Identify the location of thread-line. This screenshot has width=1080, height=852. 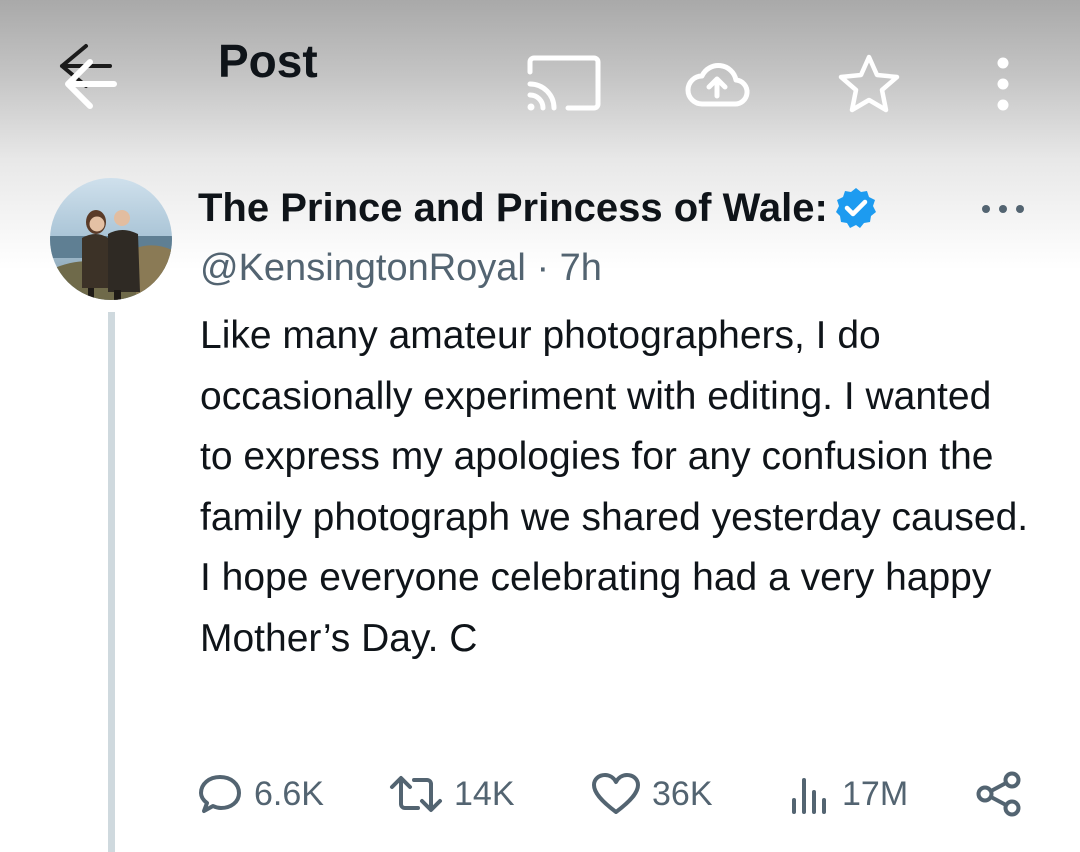
(111, 582).